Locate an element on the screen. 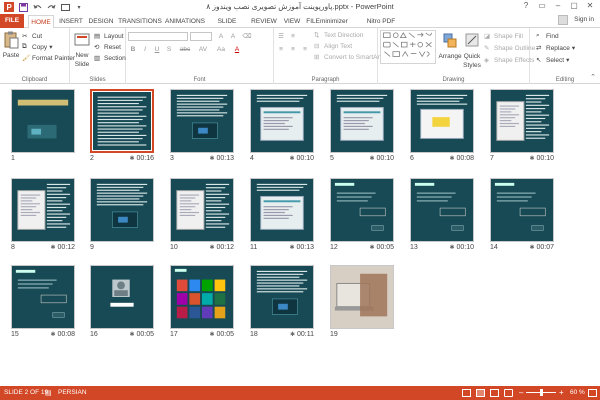 The height and width of the screenshot is (400, 600). bold-button: B is located at coordinates (133, 49).